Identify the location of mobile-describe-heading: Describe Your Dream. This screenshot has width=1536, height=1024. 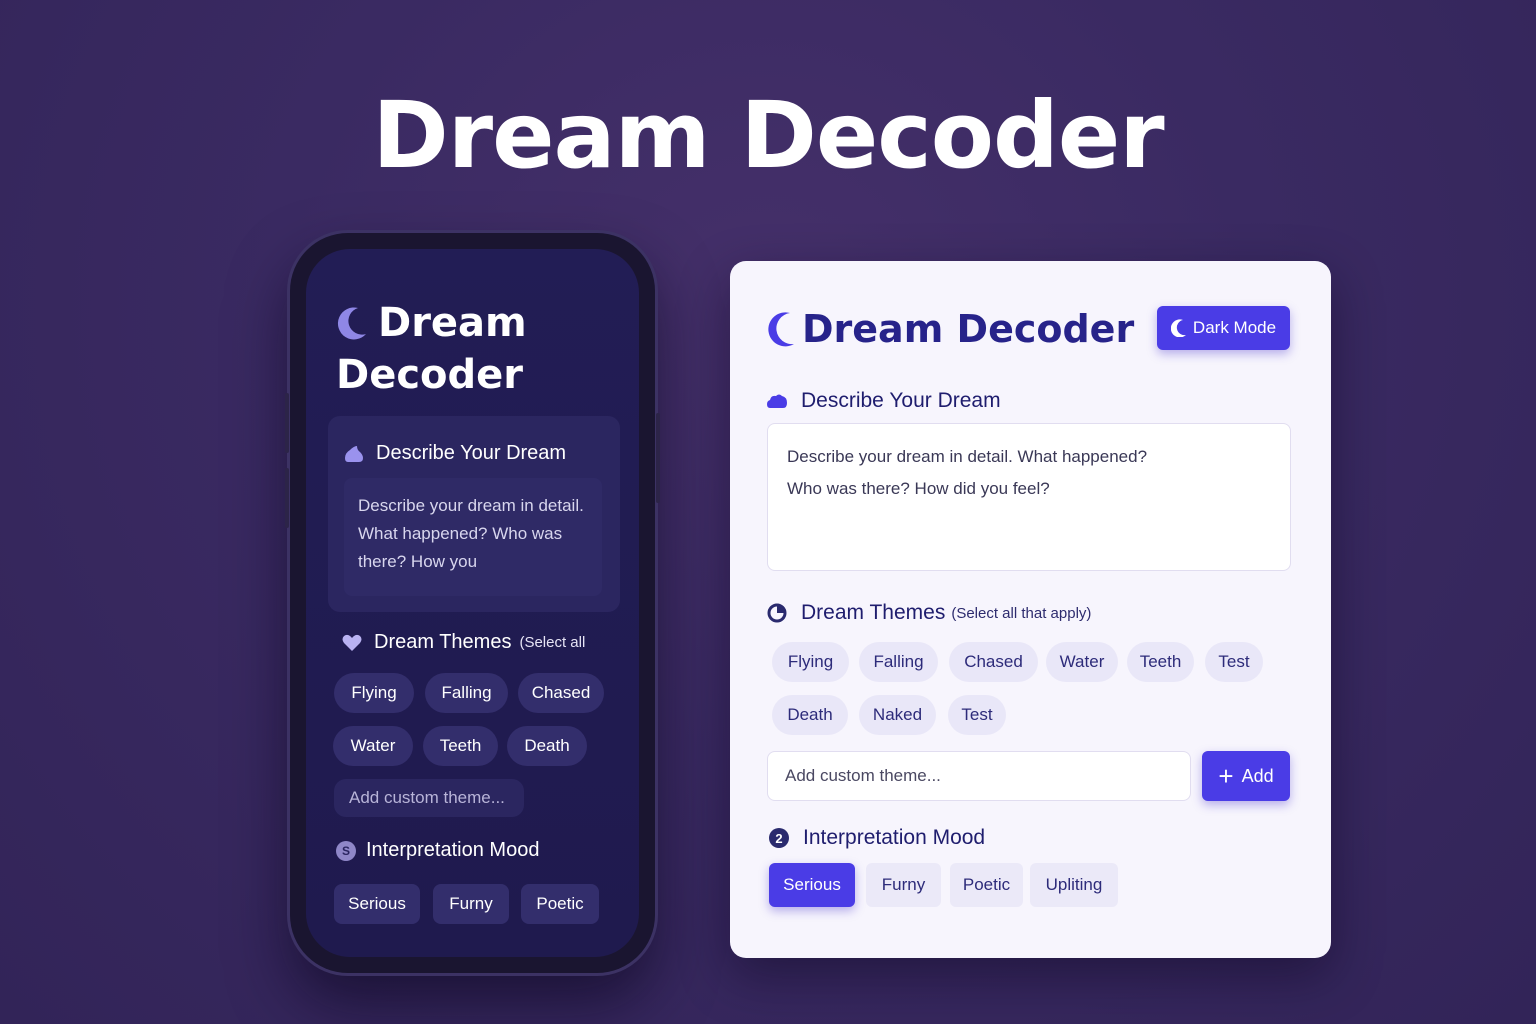
(455, 453).